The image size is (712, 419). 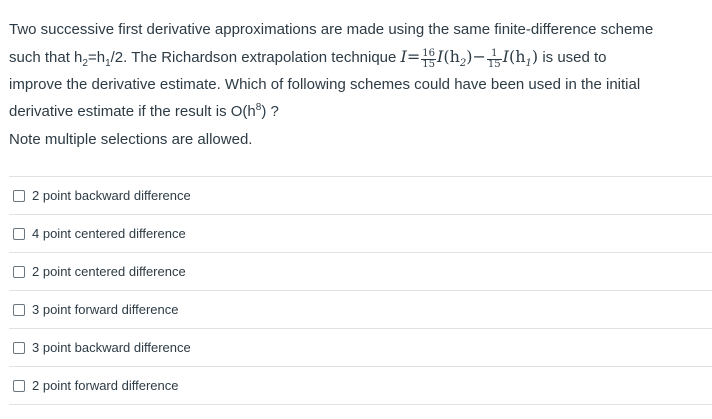 I want to click on question-text-segment: ) ?, so click(x=270, y=111).